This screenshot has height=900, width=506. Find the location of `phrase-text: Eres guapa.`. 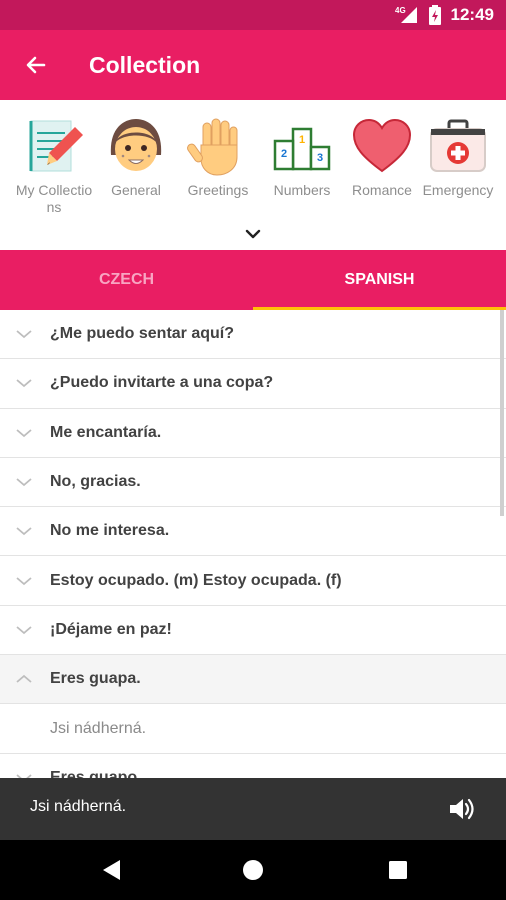

phrase-text: Eres guapa. is located at coordinates (95, 679).